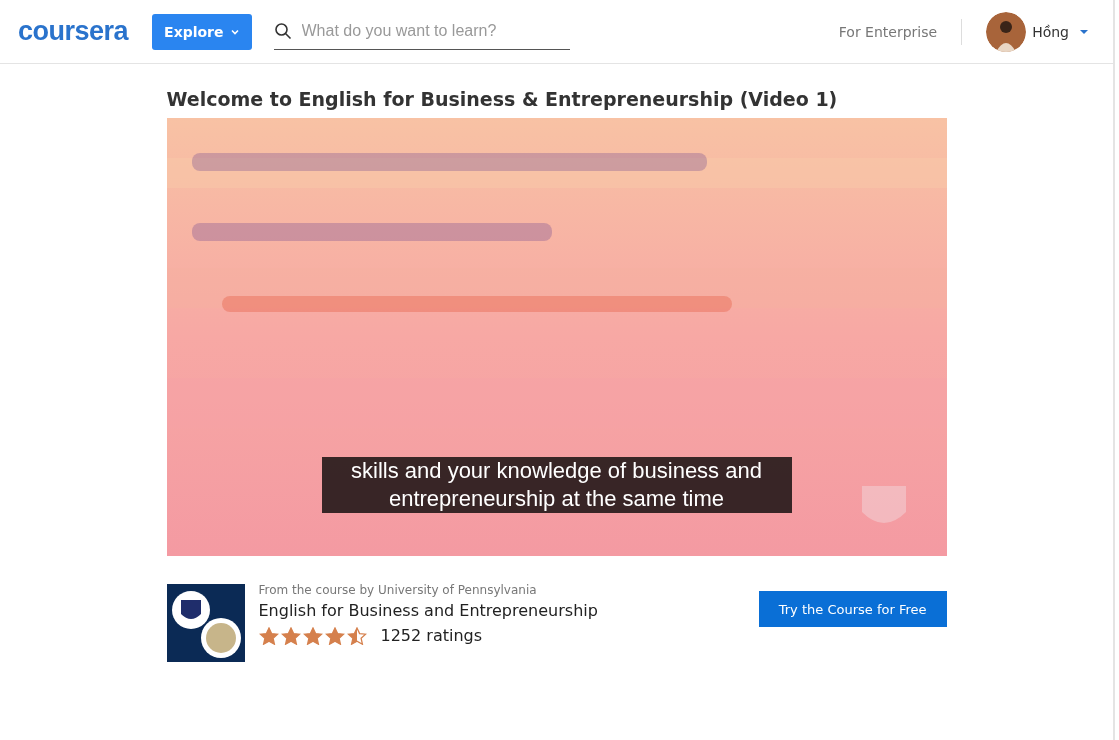 The image size is (1119, 740). What do you see at coordinates (1084, 31) in the screenshot?
I see `caret-icon` at bounding box center [1084, 31].